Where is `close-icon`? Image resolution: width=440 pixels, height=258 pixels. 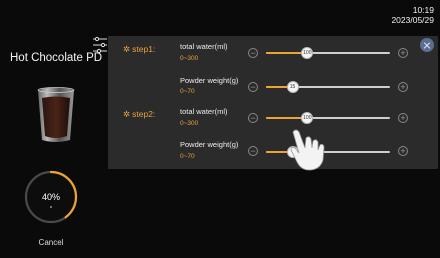 close-icon is located at coordinates (427, 45).